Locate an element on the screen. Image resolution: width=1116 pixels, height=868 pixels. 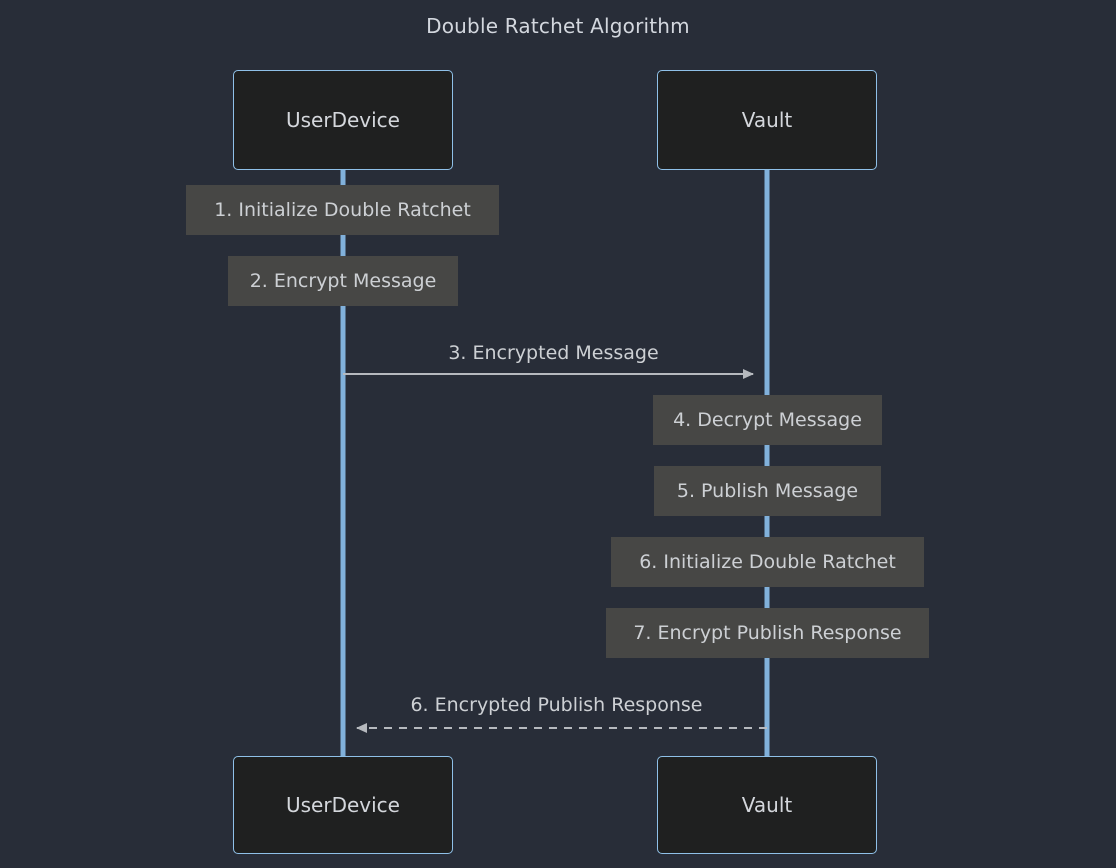
actor-label-vault-top: Vault is located at coordinates (767, 120).